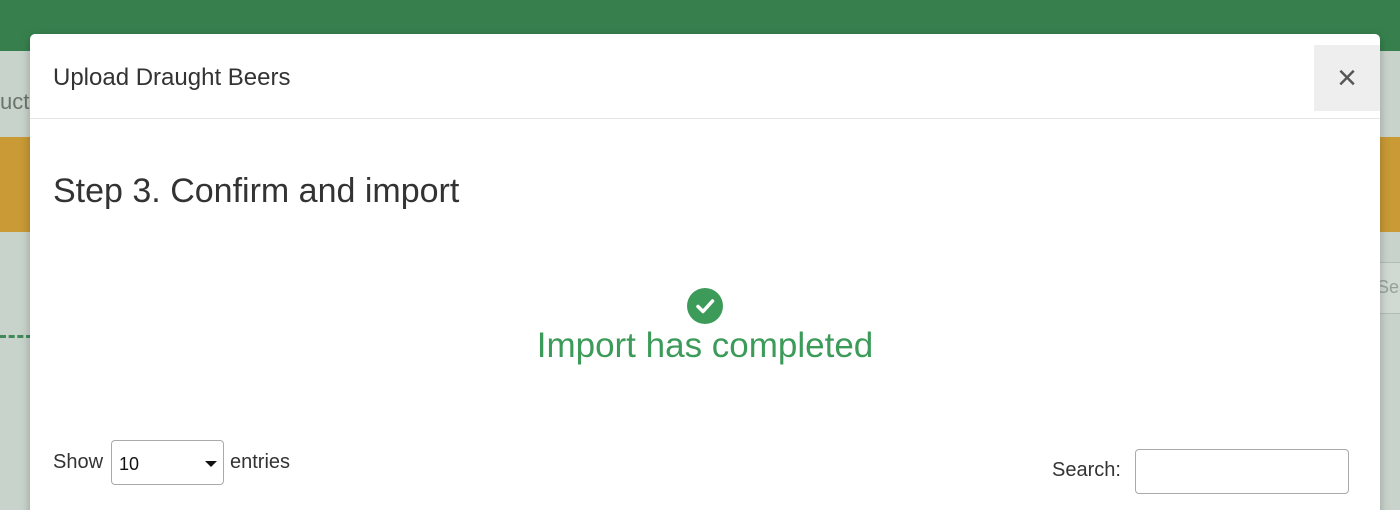 The image size is (1400, 510). What do you see at coordinates (167, 462) in the screenshot?
I see `entries-per-page-select: 10` at bounding box center [167, 462].